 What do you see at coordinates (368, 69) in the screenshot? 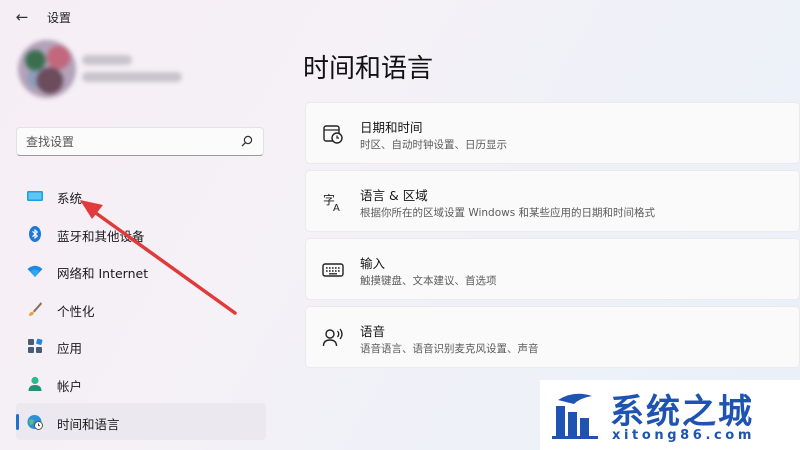
I see `page-title: 时间和语言` at bounding box center [368, 69].